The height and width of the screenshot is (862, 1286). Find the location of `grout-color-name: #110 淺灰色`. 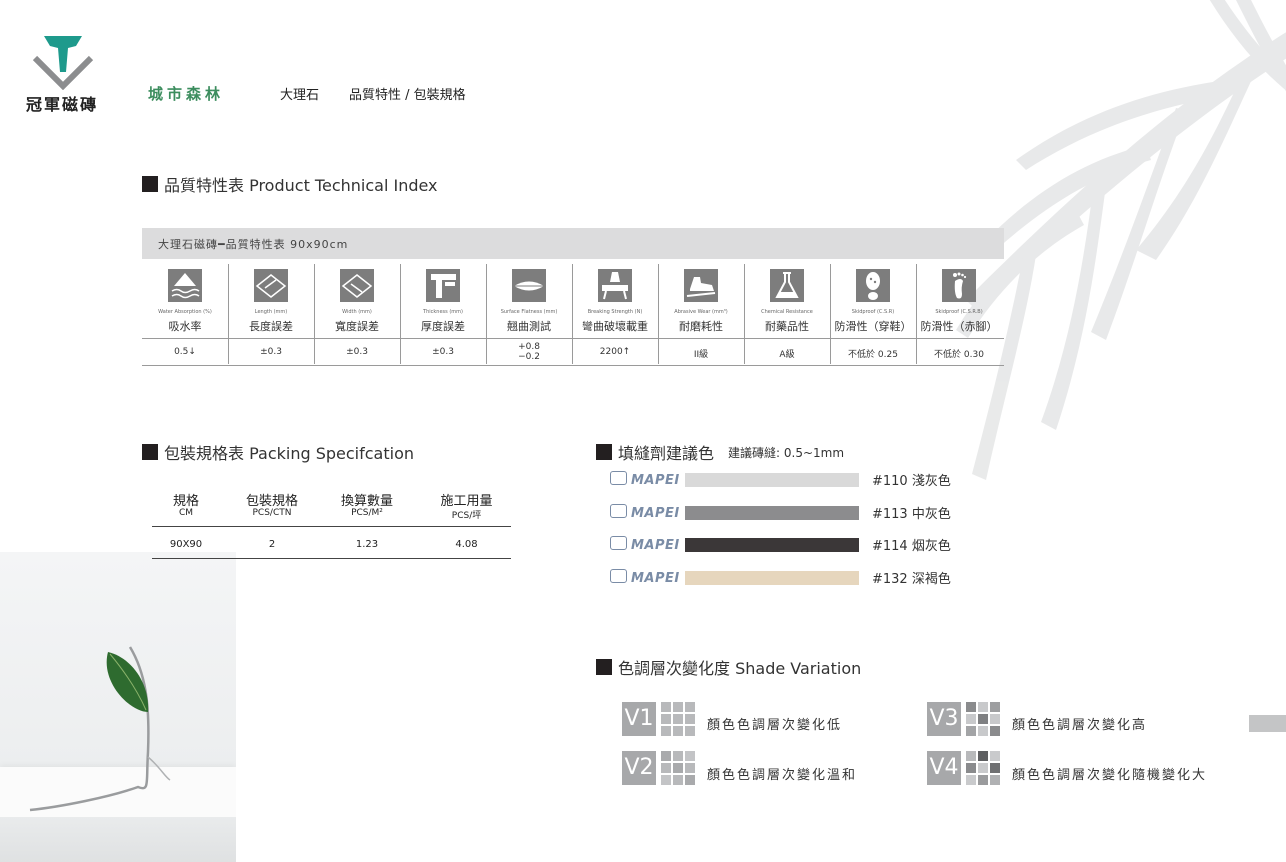

grout-color-name: #110 淺灰色 is located at coordinates (911, 481).